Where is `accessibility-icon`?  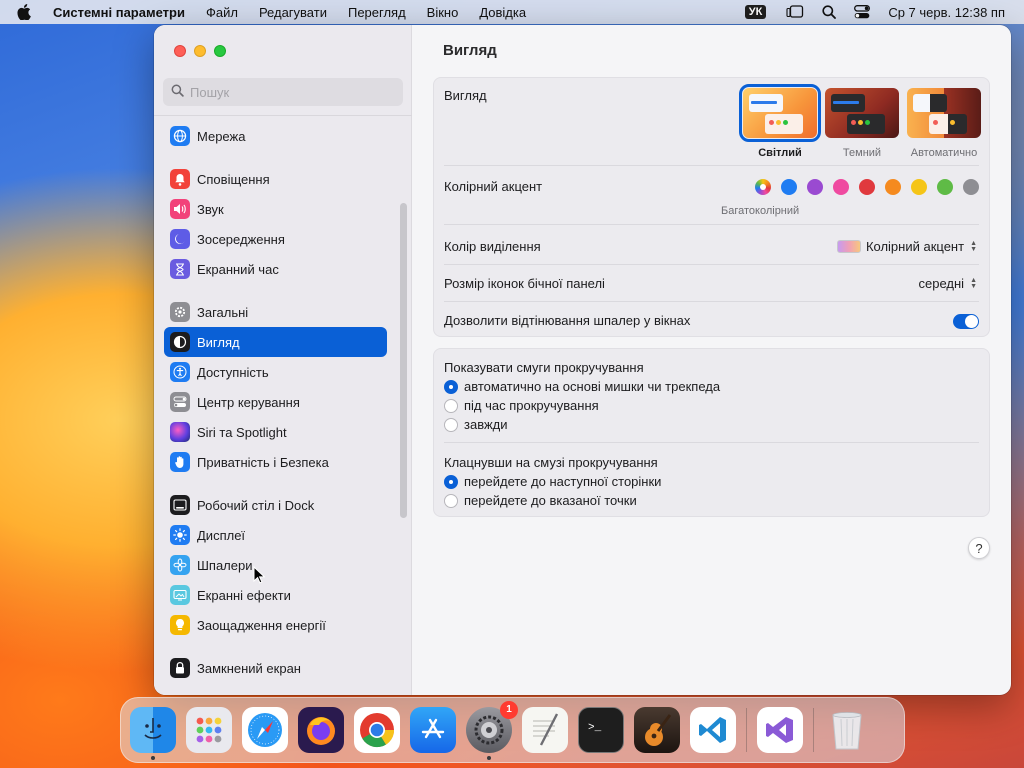
accessibility-icon is located at coordinates (180, 372).